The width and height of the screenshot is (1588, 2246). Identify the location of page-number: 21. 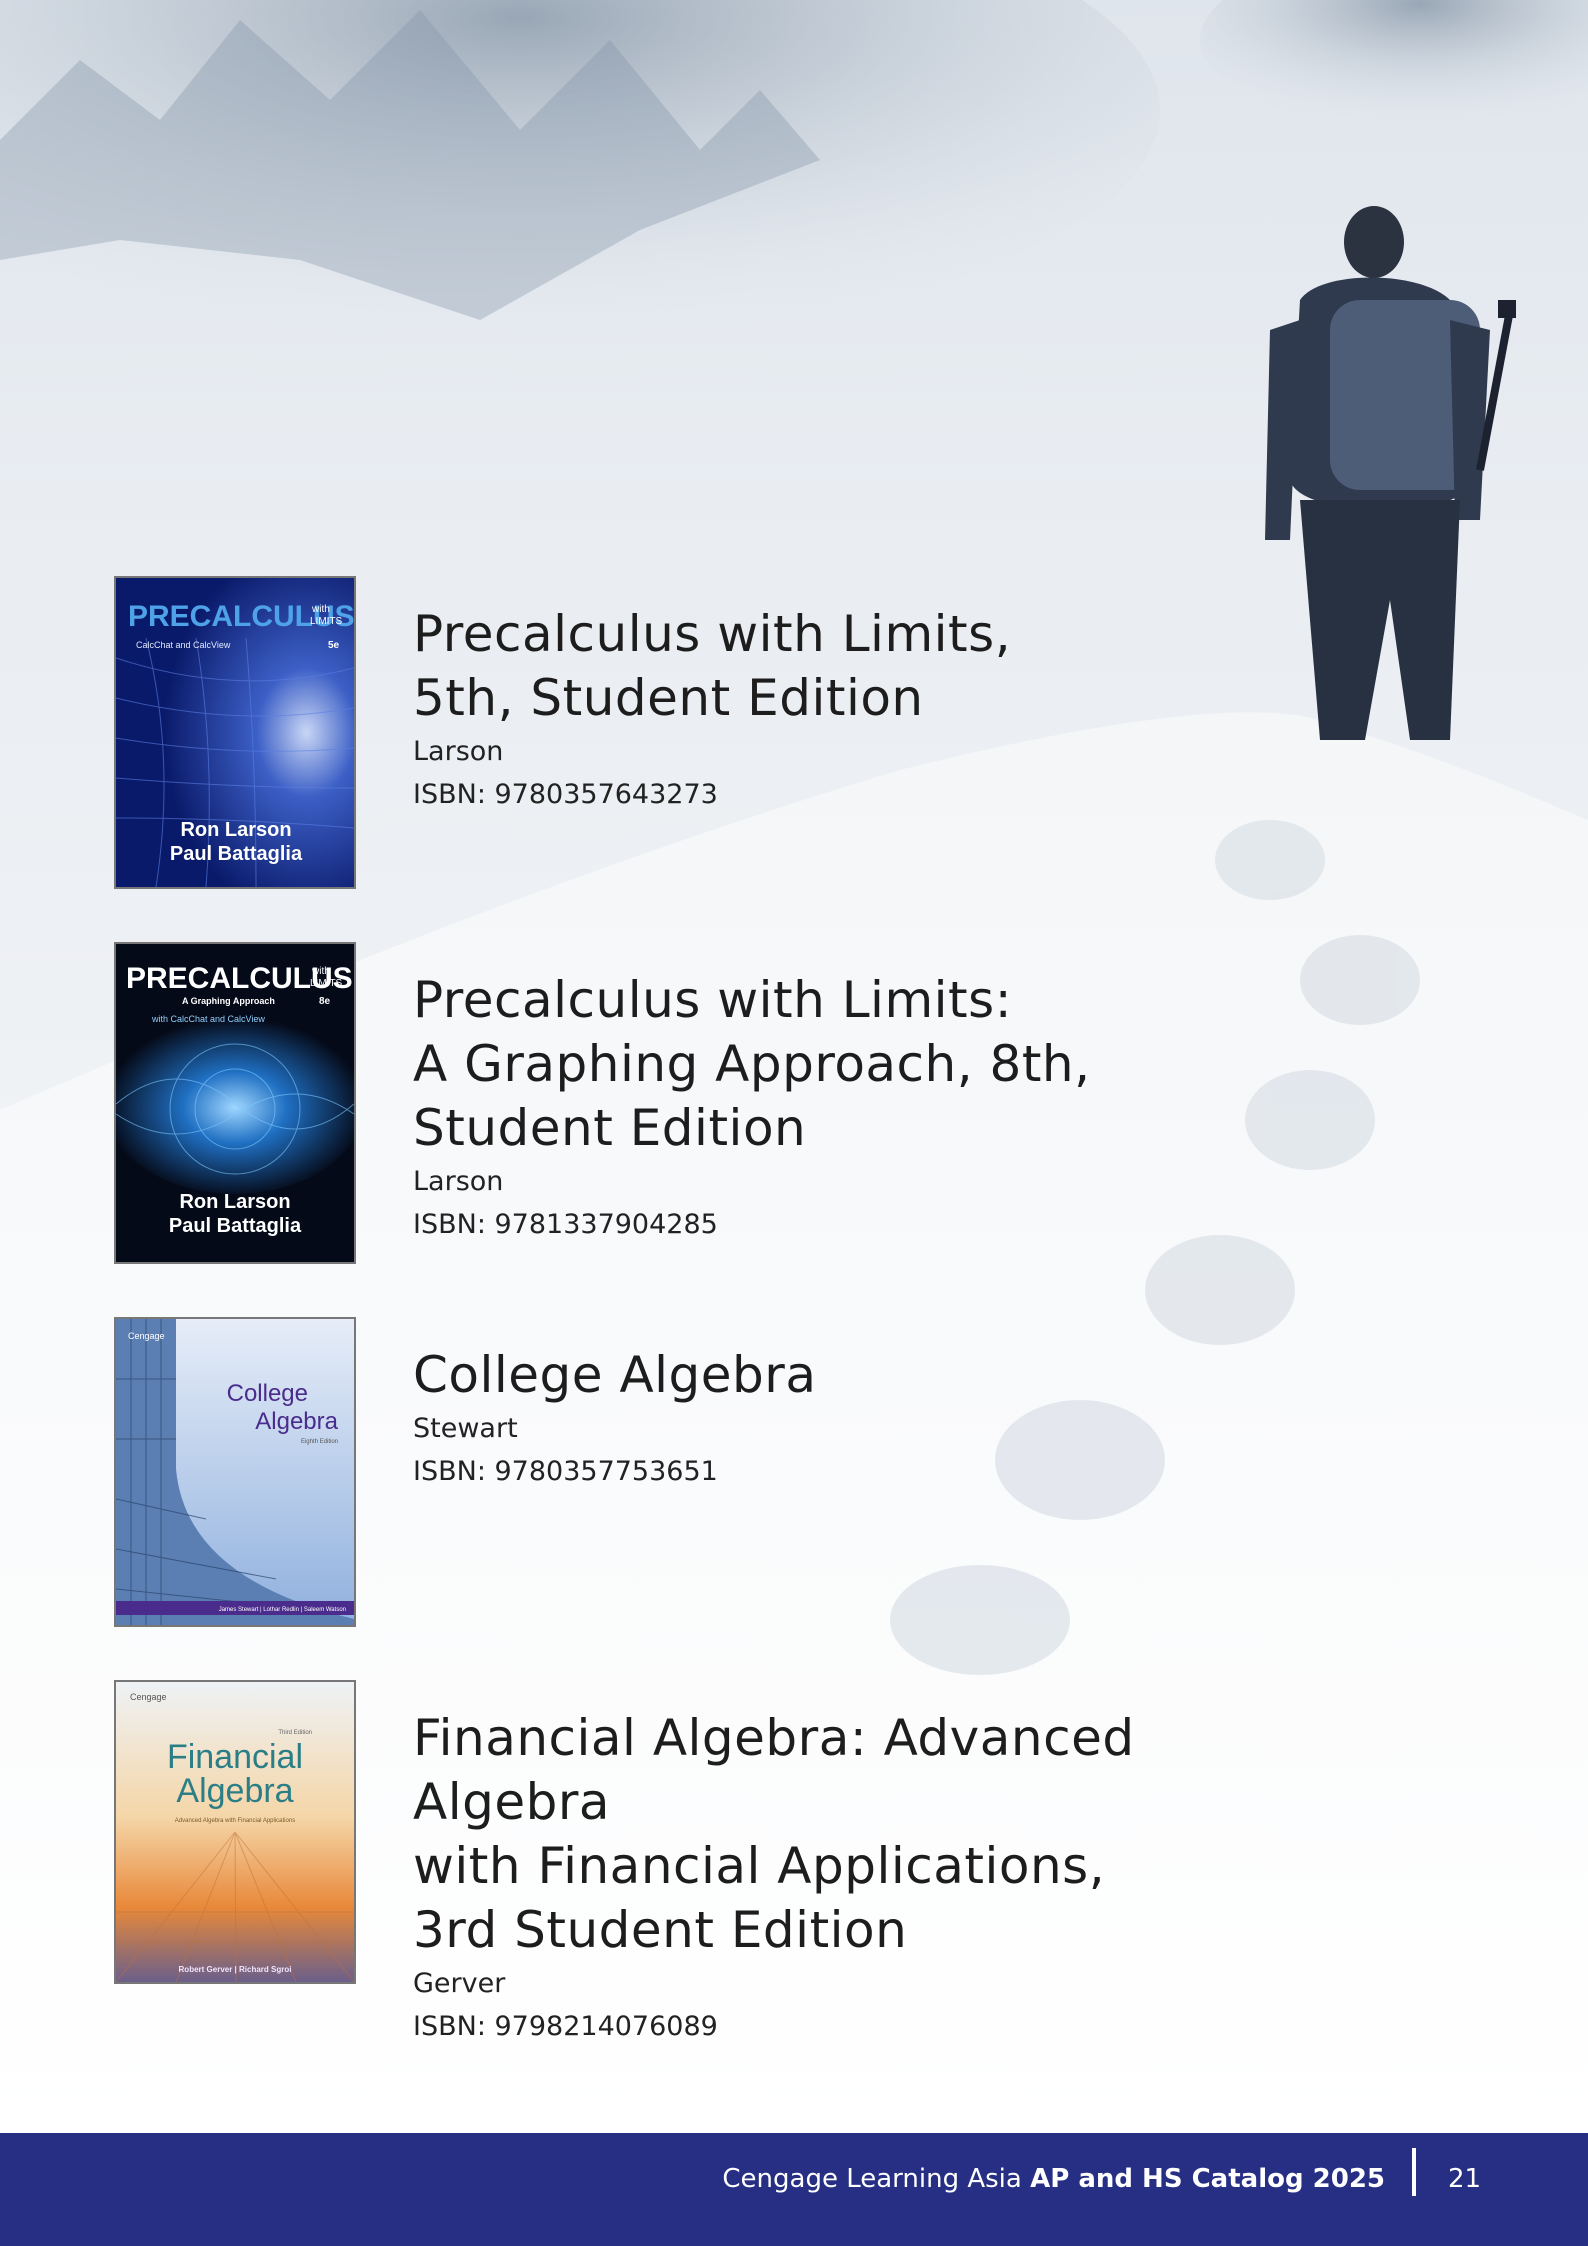
(1465, 2179).